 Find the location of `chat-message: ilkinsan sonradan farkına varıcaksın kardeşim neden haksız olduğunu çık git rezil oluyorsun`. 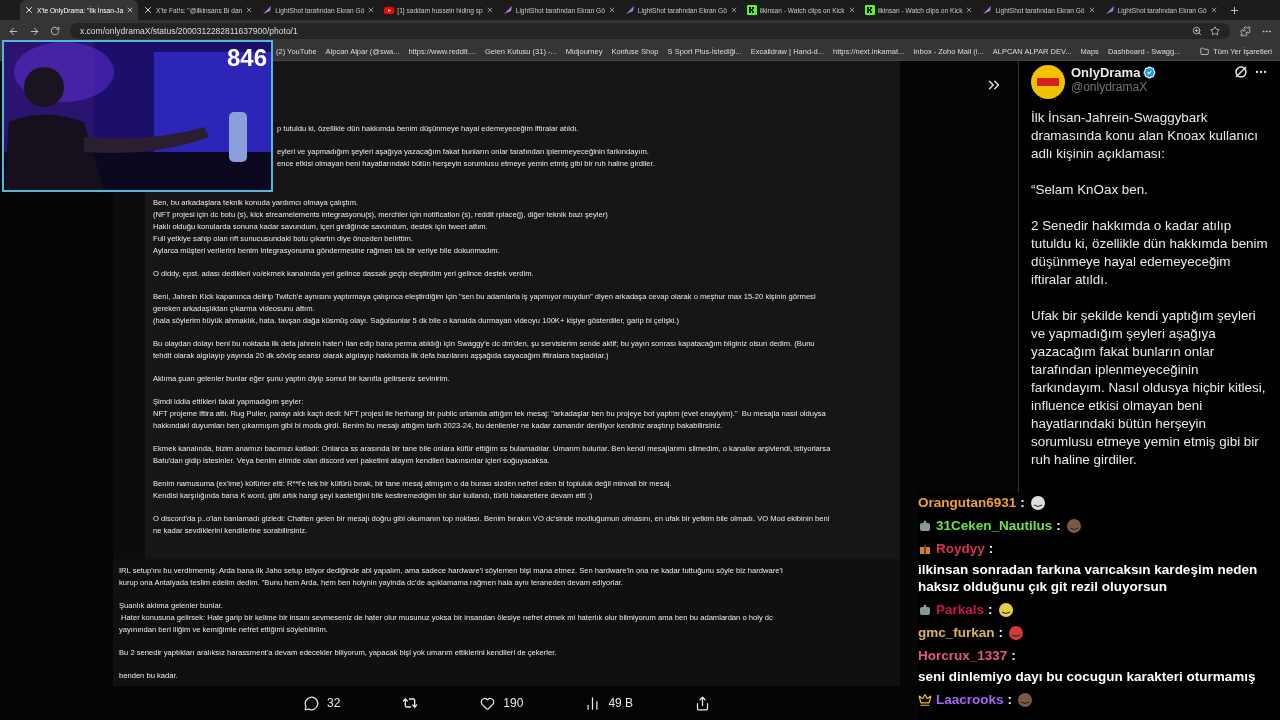

chat-message: ilkinsan sonradan farkına varıcaksın kardeşim neden haksız olduğunu çık git rezil oluyorsun is located at coordinates (1088, 578).